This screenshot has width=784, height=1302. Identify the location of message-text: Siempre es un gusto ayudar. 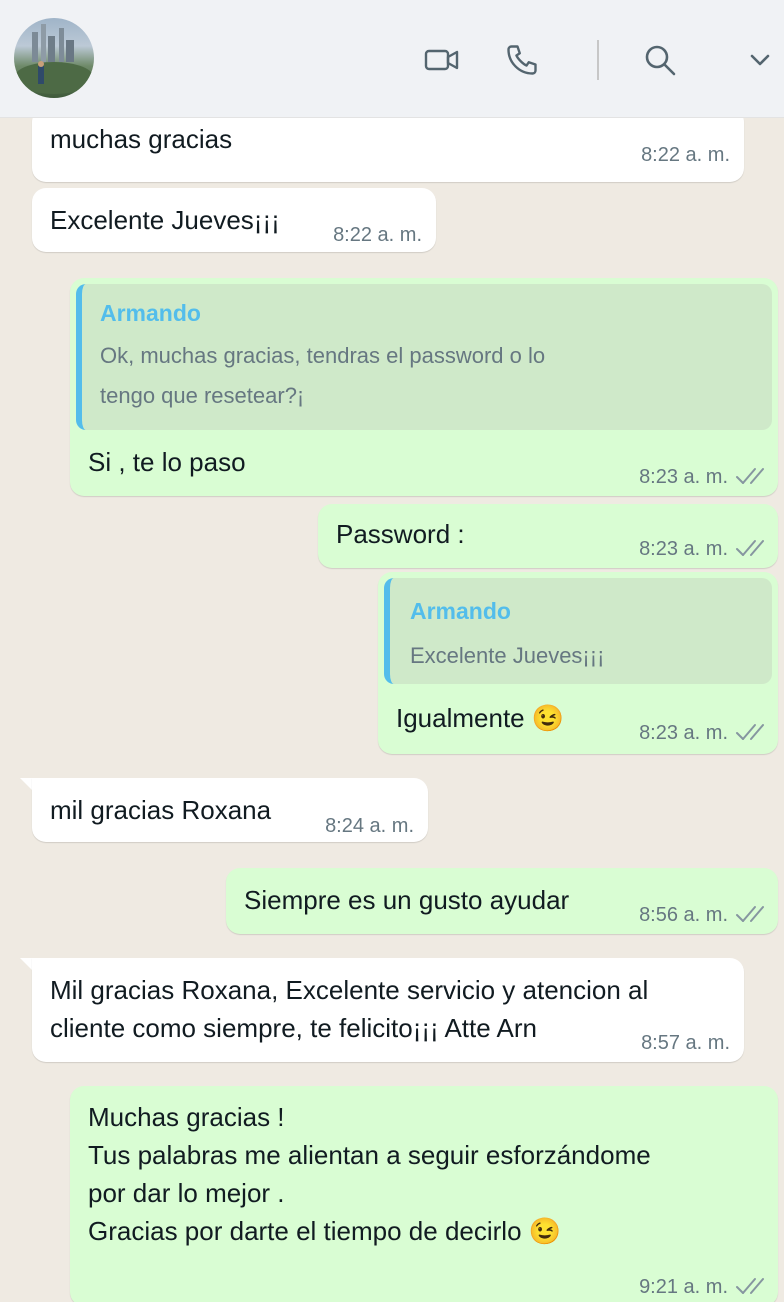
(407, 900).